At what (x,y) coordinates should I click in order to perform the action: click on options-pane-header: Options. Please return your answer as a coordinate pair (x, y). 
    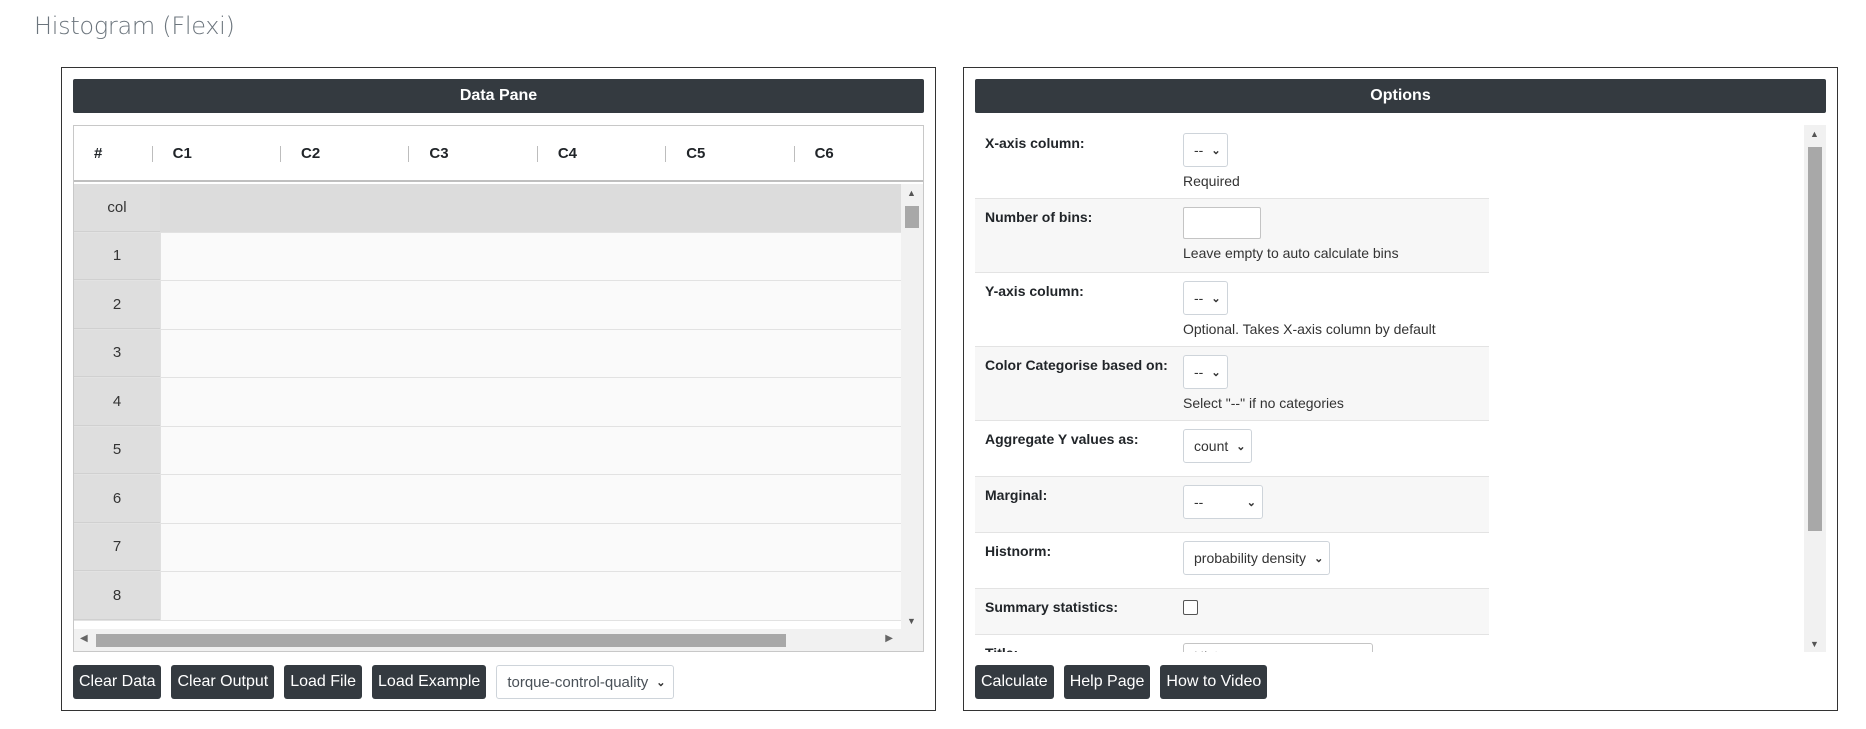
    Looking at the image, I should click on (1400, 96).